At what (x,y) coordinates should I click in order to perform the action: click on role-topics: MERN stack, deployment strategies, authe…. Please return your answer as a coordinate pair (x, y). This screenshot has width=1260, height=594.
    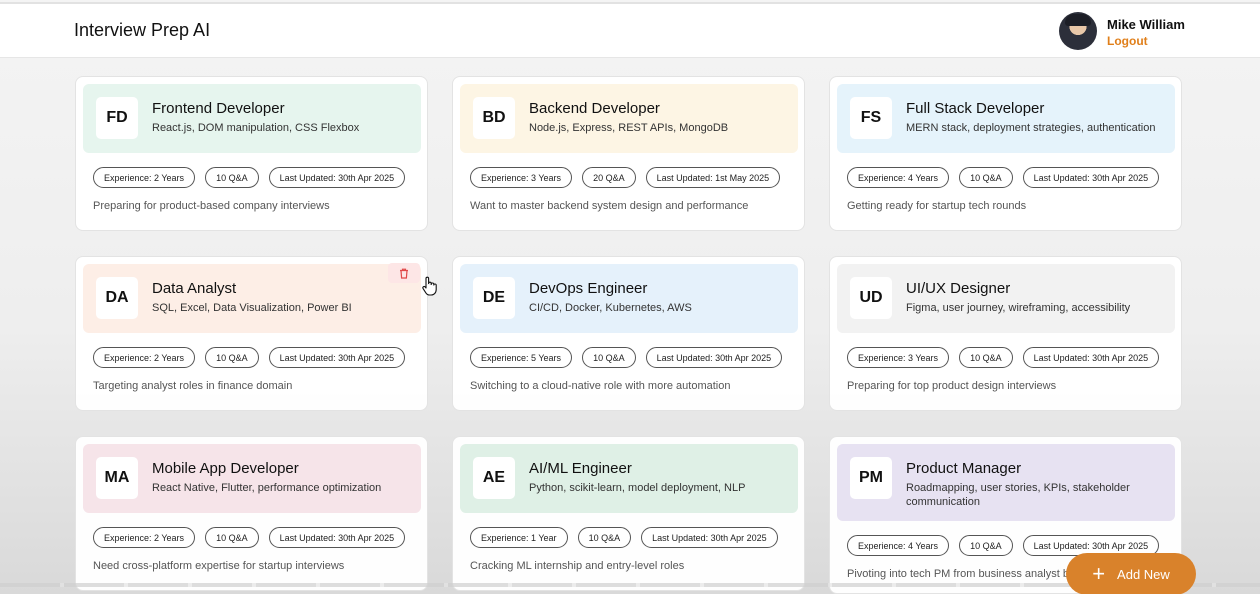
    Looking at the image, I should click on (1031, 128).